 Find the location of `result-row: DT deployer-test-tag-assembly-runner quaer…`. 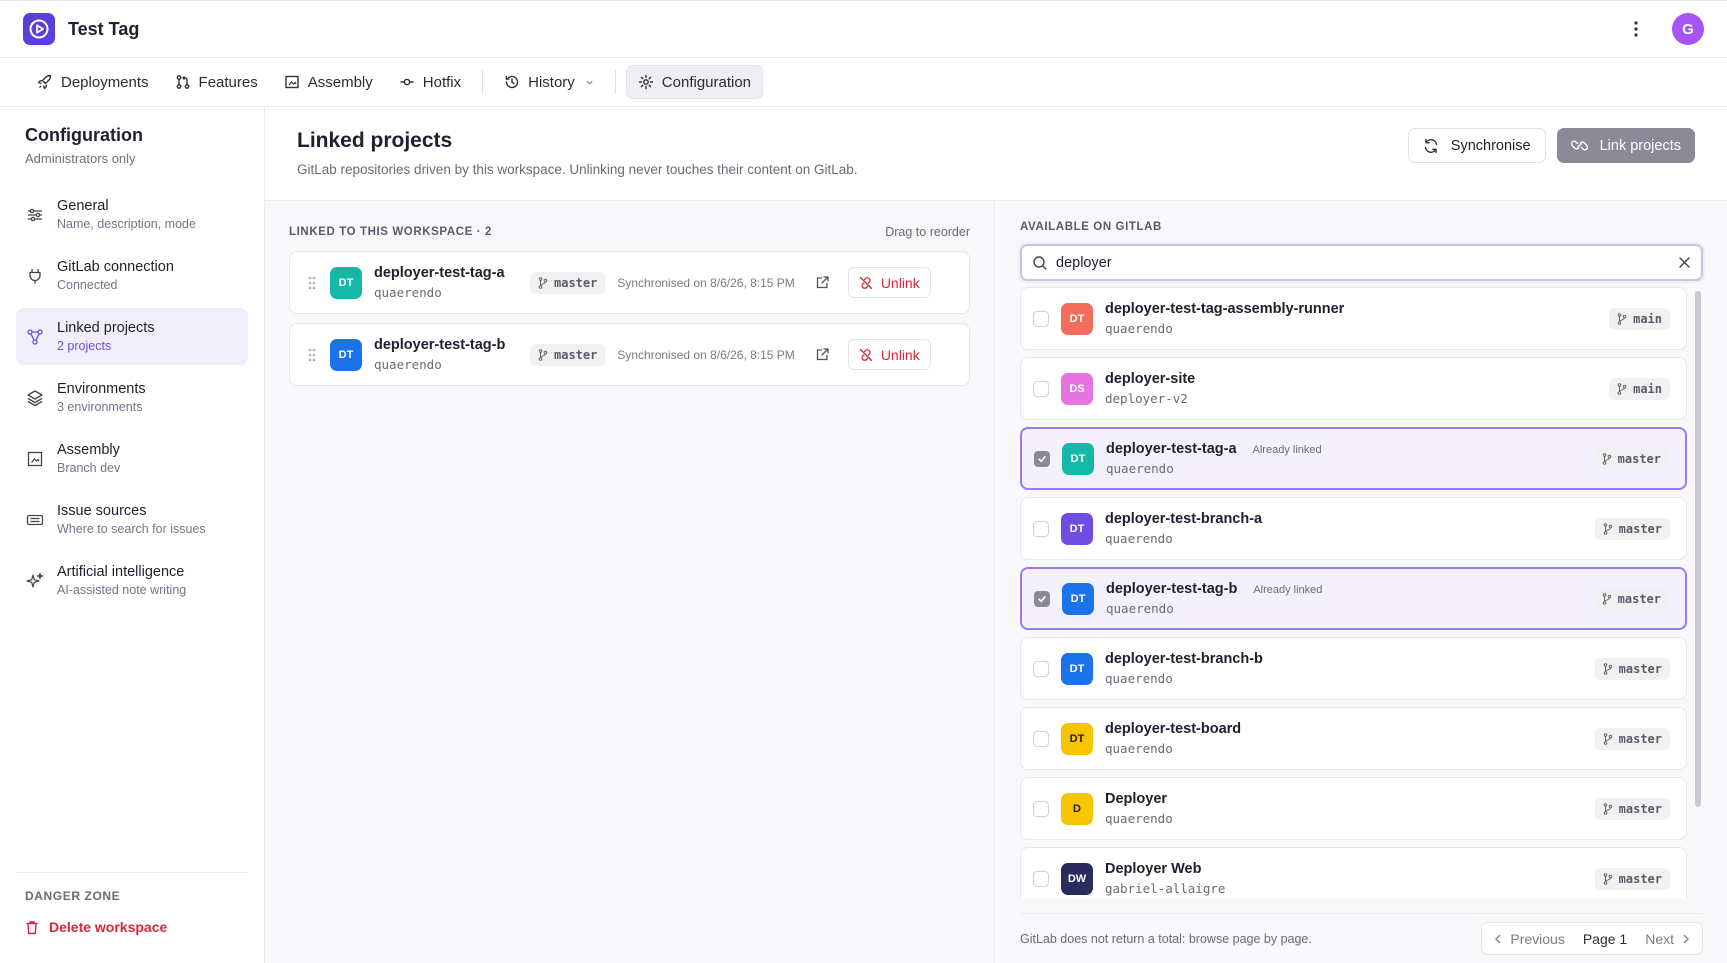

result-row: DT deployer-test-tag-assembly-runner quaer… is located at coordinates (1353, 318).